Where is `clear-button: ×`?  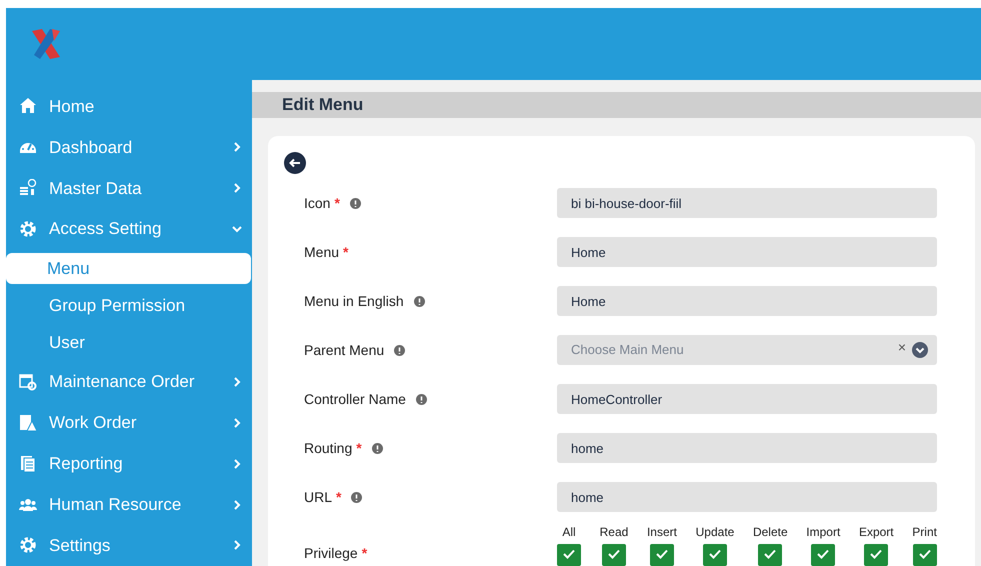 clear-button: × is located at coordinates (902, 347).